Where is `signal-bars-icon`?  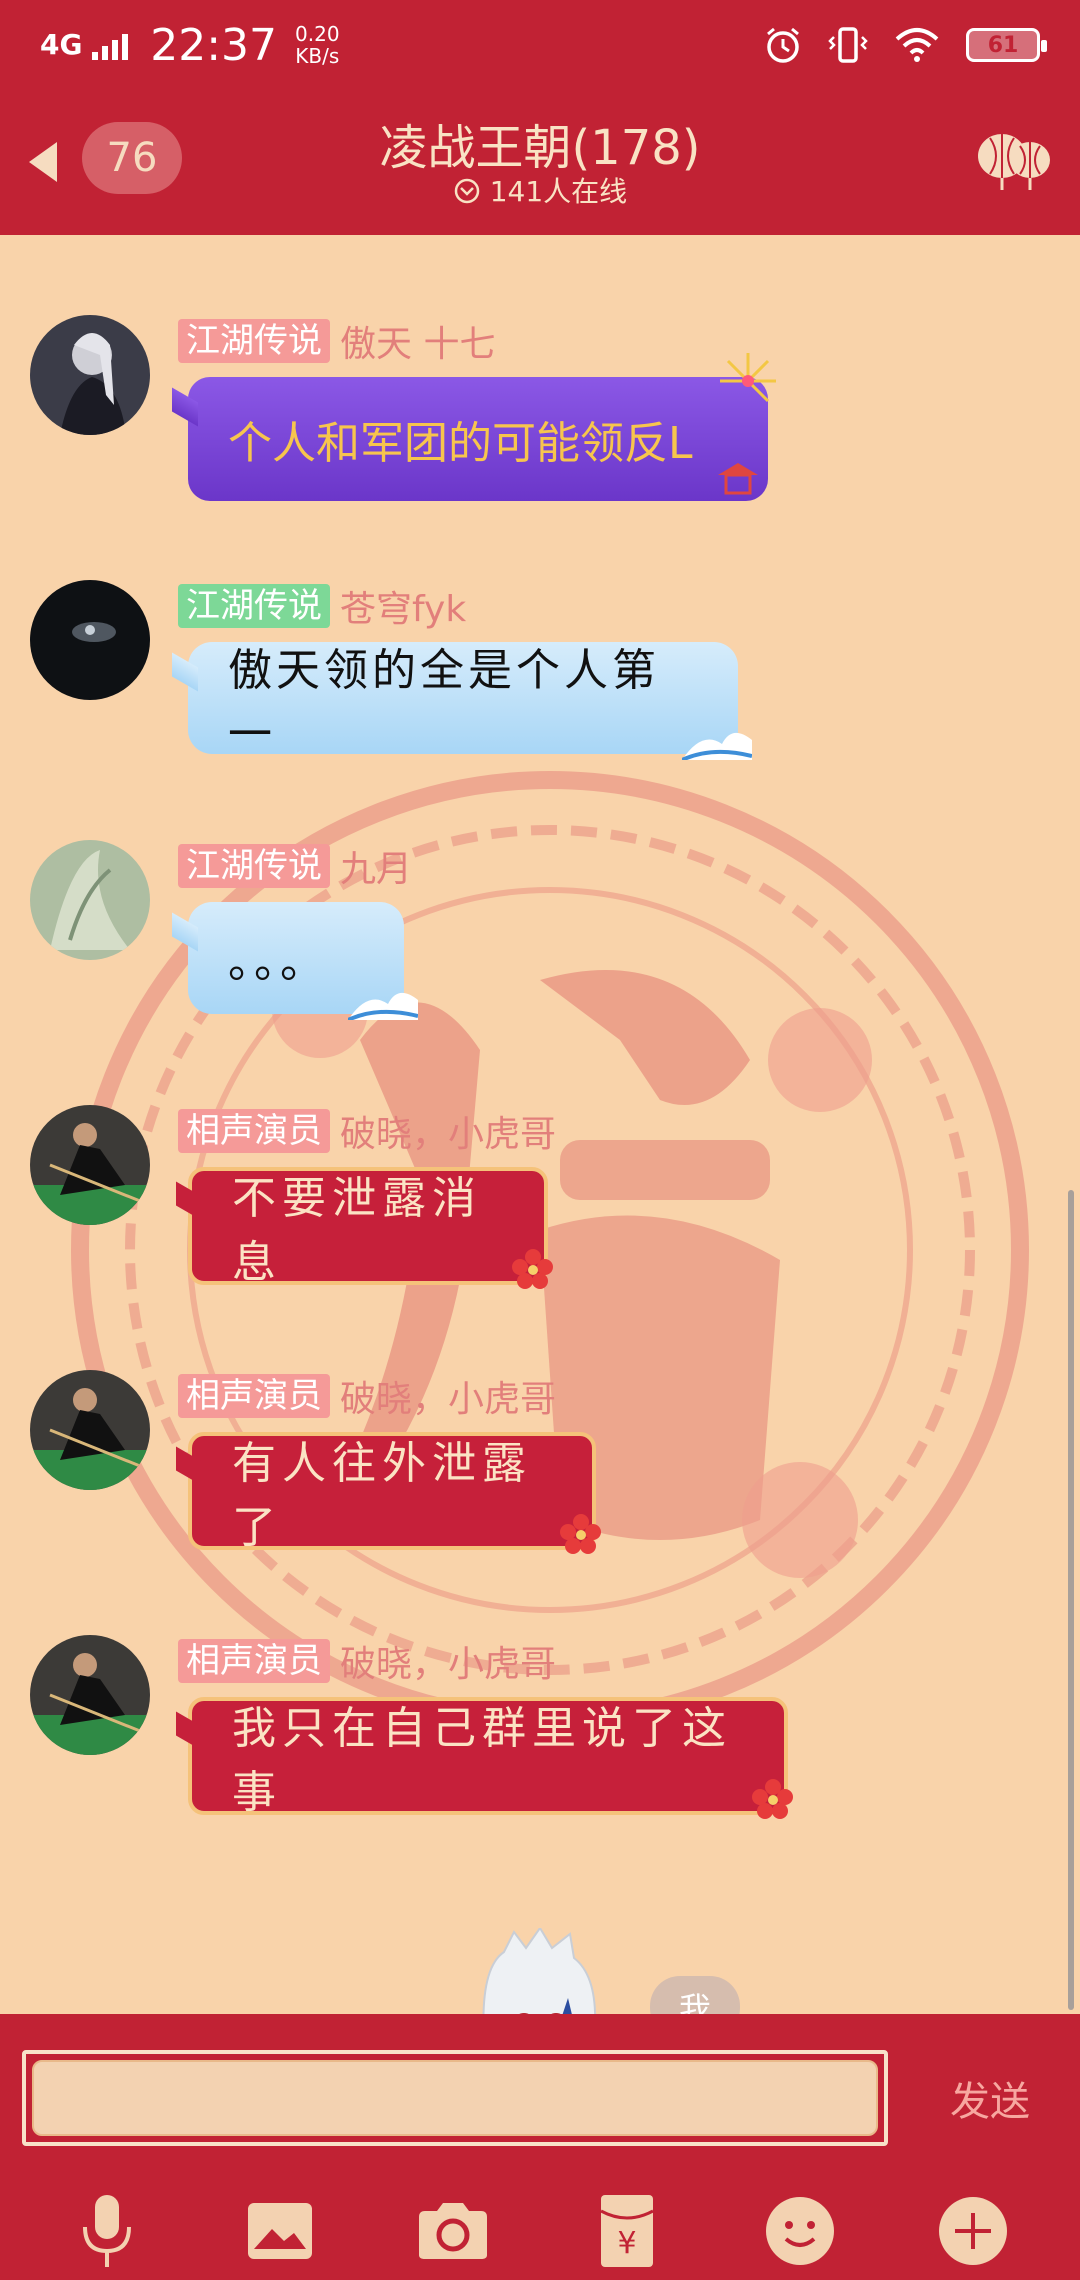
signal-bars-icon is located at coordinates (110, 46).